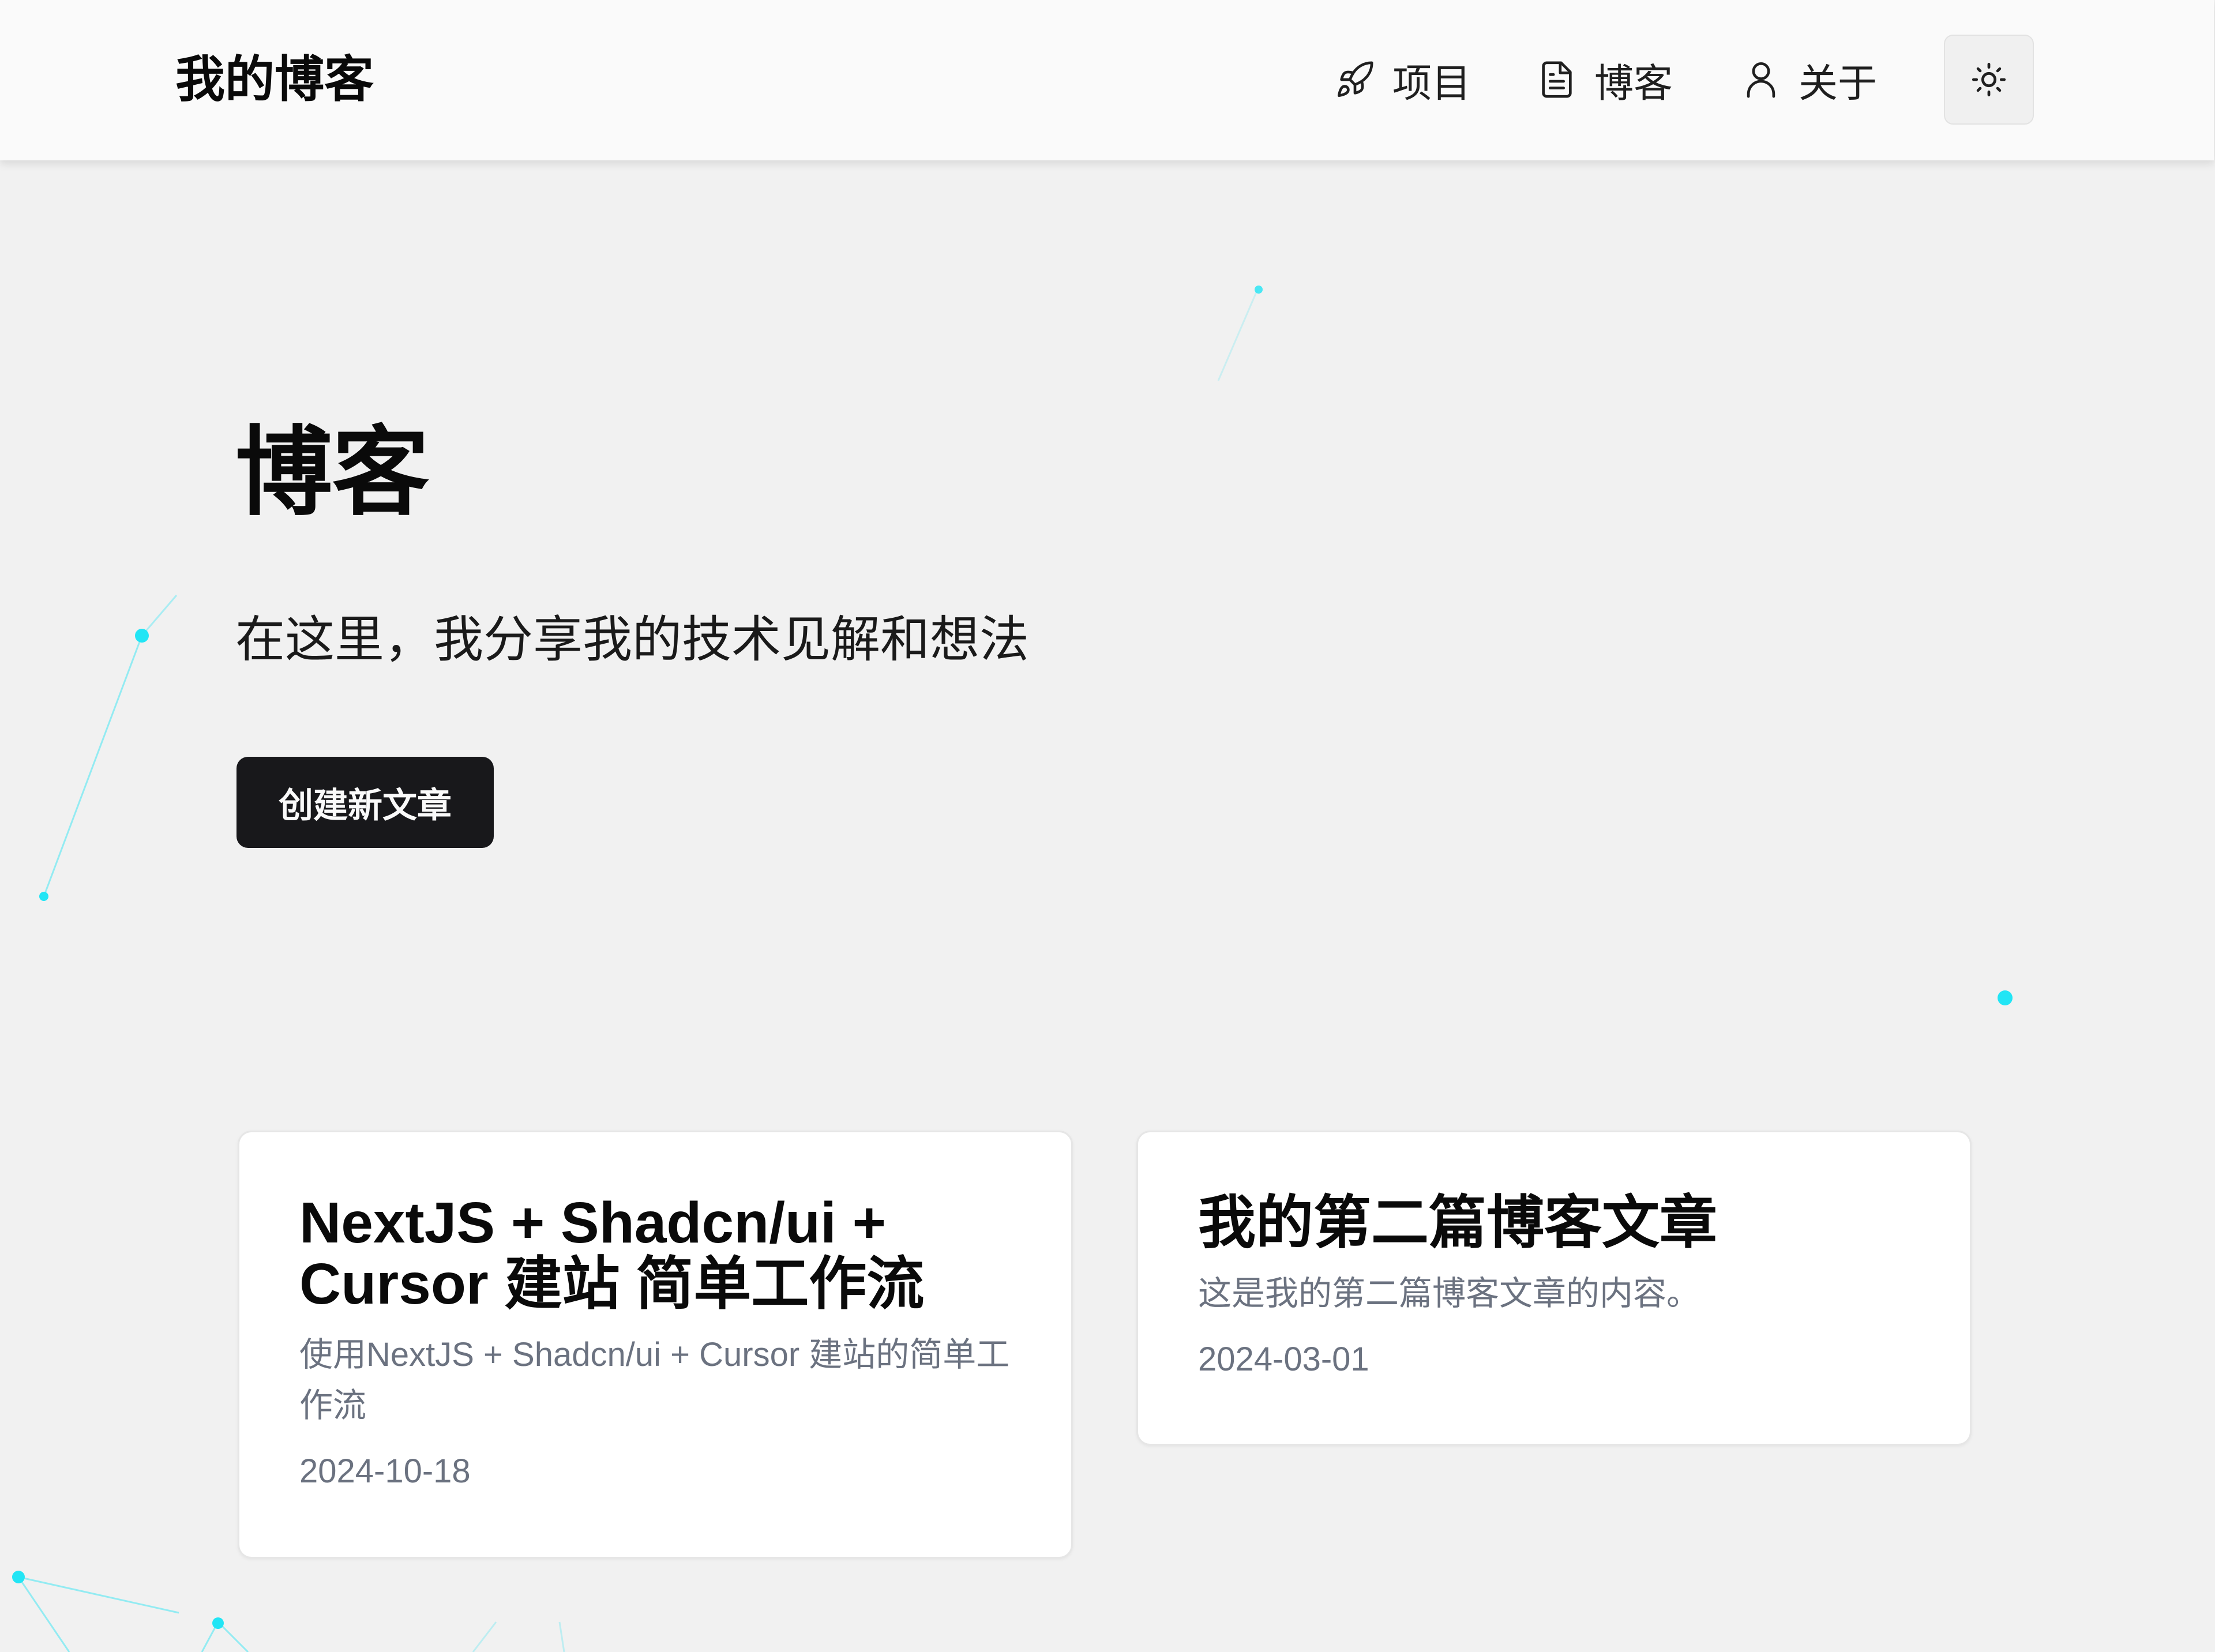 The height and width of the screenshot is (1652, 2215). Describe the element at coordinates (1761, 80) in the screenshot. I see `user-icon` at that location.